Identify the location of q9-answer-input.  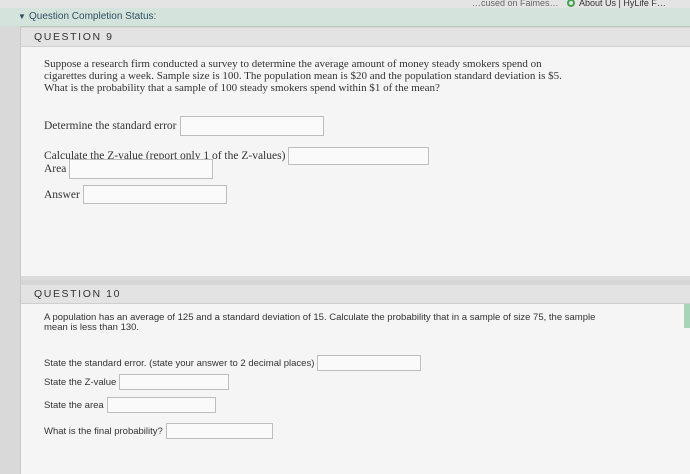
(154, 194).